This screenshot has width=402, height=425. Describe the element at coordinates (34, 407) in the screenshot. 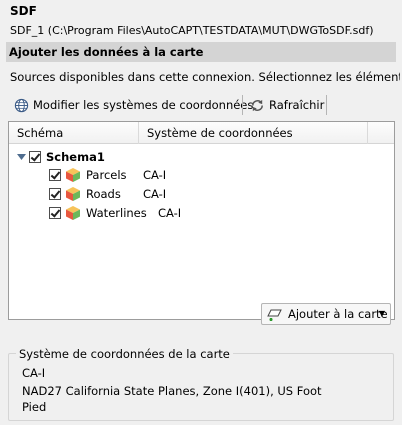

I see `map-cs-unit: Pied` at that location.